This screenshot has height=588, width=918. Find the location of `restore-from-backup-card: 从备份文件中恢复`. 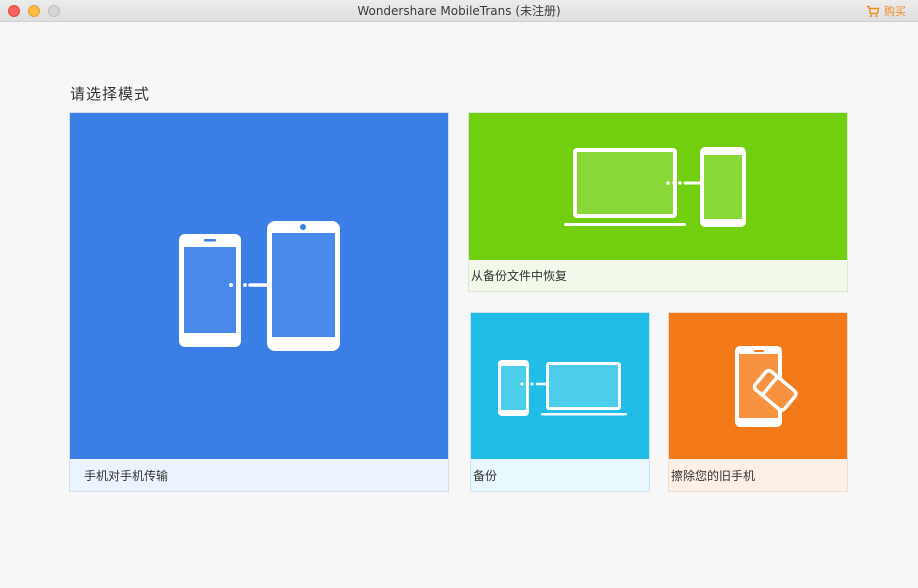

restore-from-backup-card: 从备份文件中恢复 is located at coordinates (658, 202).